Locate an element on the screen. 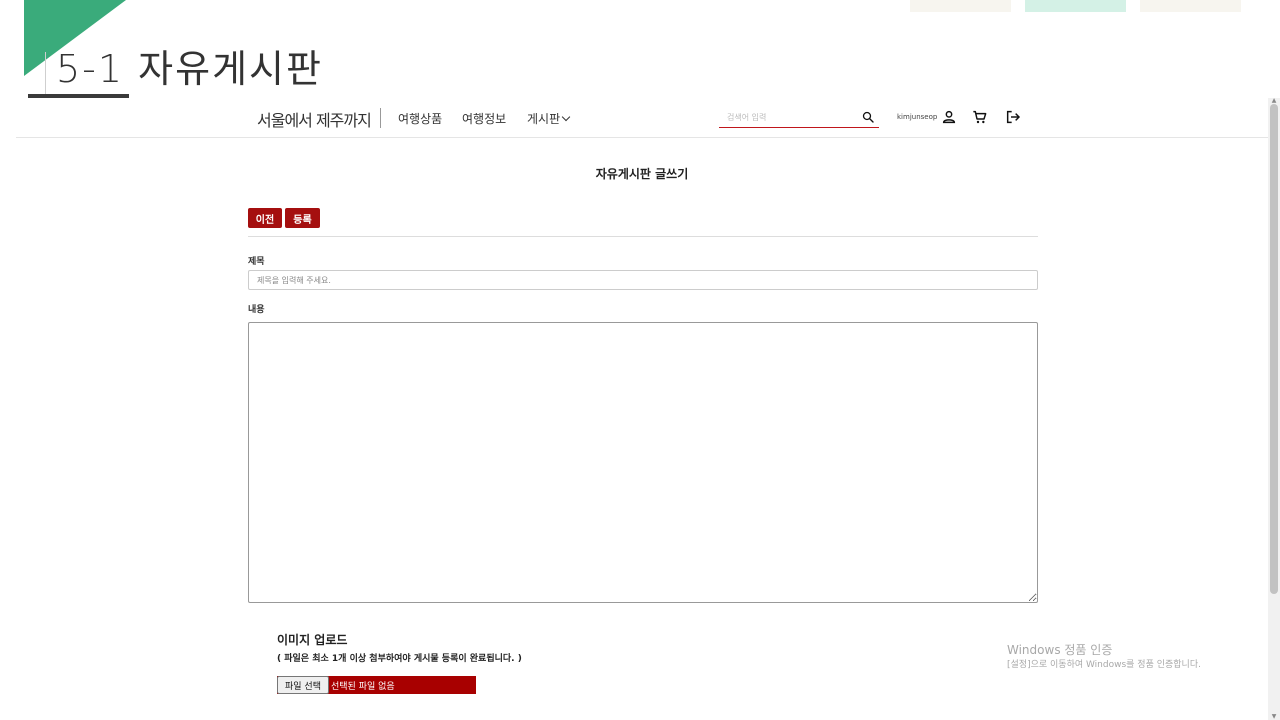  cart-icon is located at coordinates (980, 117).